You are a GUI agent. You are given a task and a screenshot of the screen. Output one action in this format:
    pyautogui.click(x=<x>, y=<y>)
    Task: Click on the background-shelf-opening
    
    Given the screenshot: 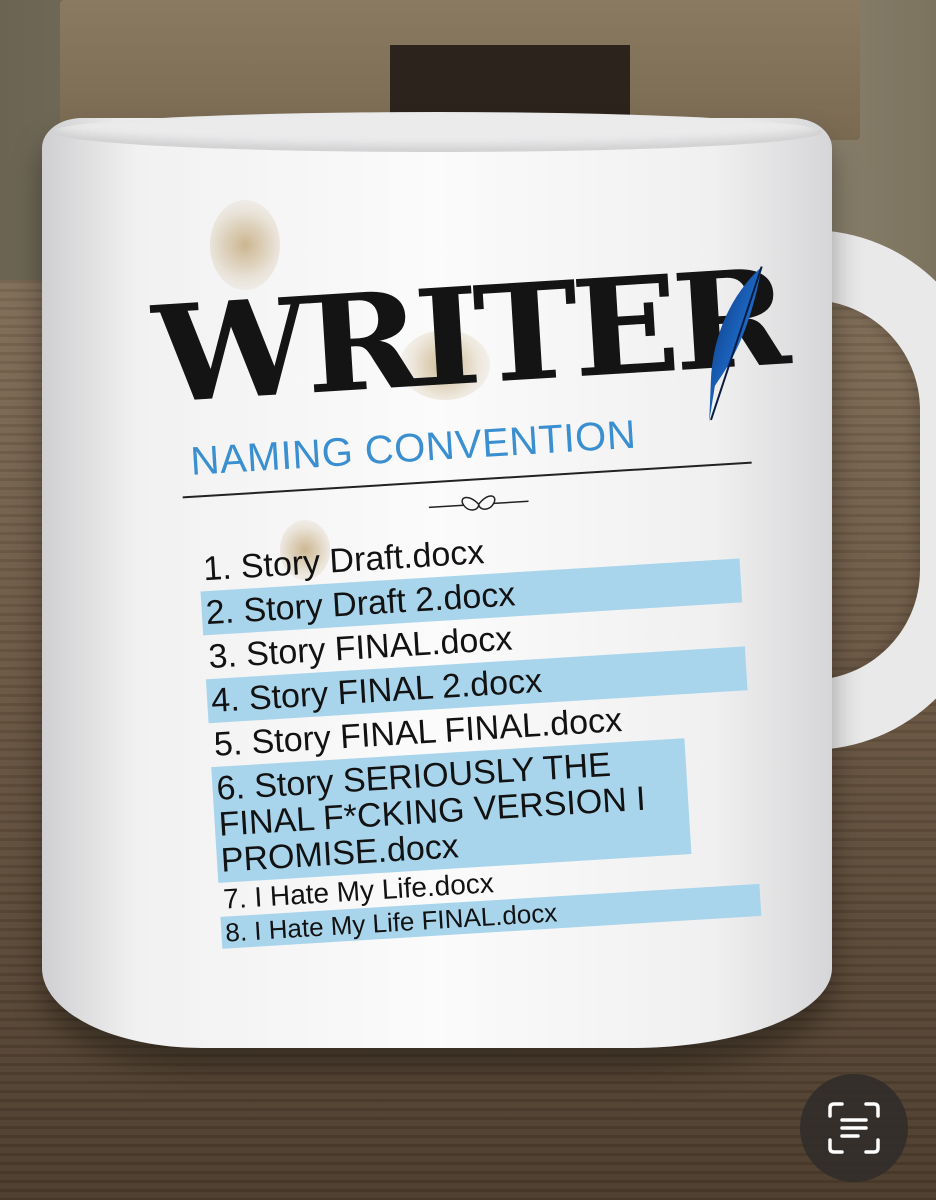 What is the action you would take?
    pyautogui.click(x=510, y=80)
    